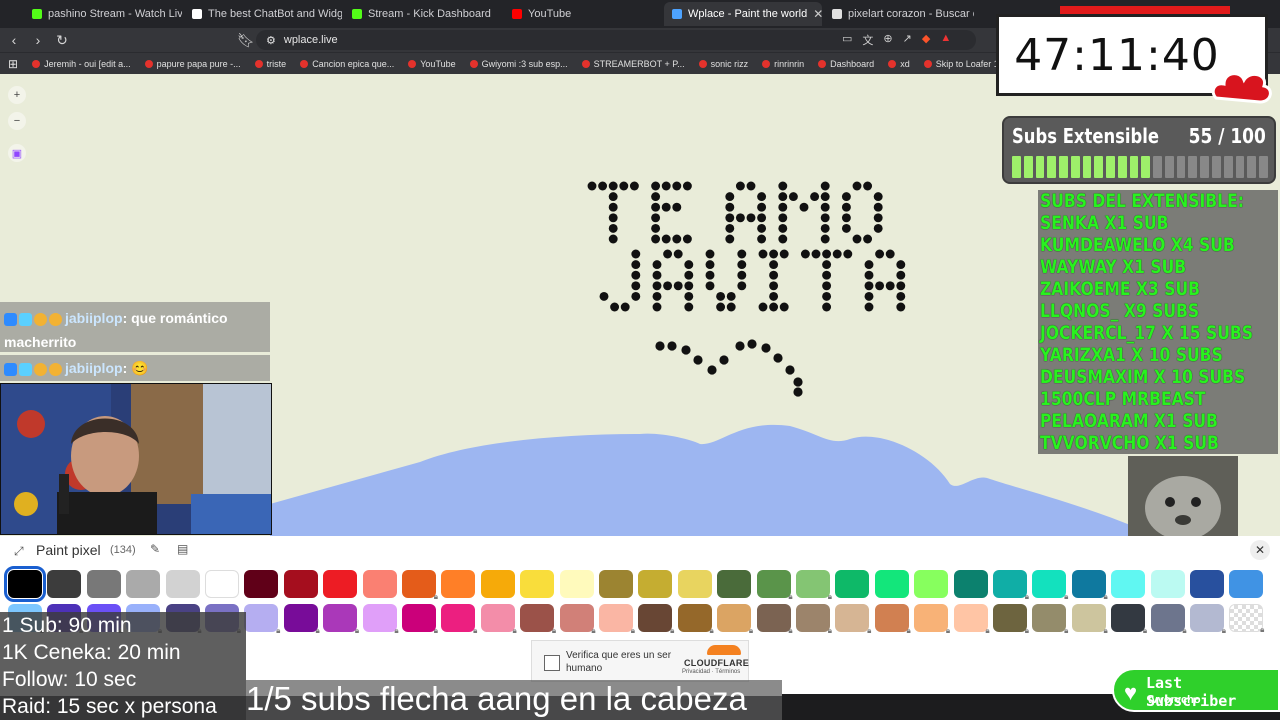 The height and width of the screenshot is (720, 1280). I want to click on bookmark-item: rinrinrin, so click(783, 64).